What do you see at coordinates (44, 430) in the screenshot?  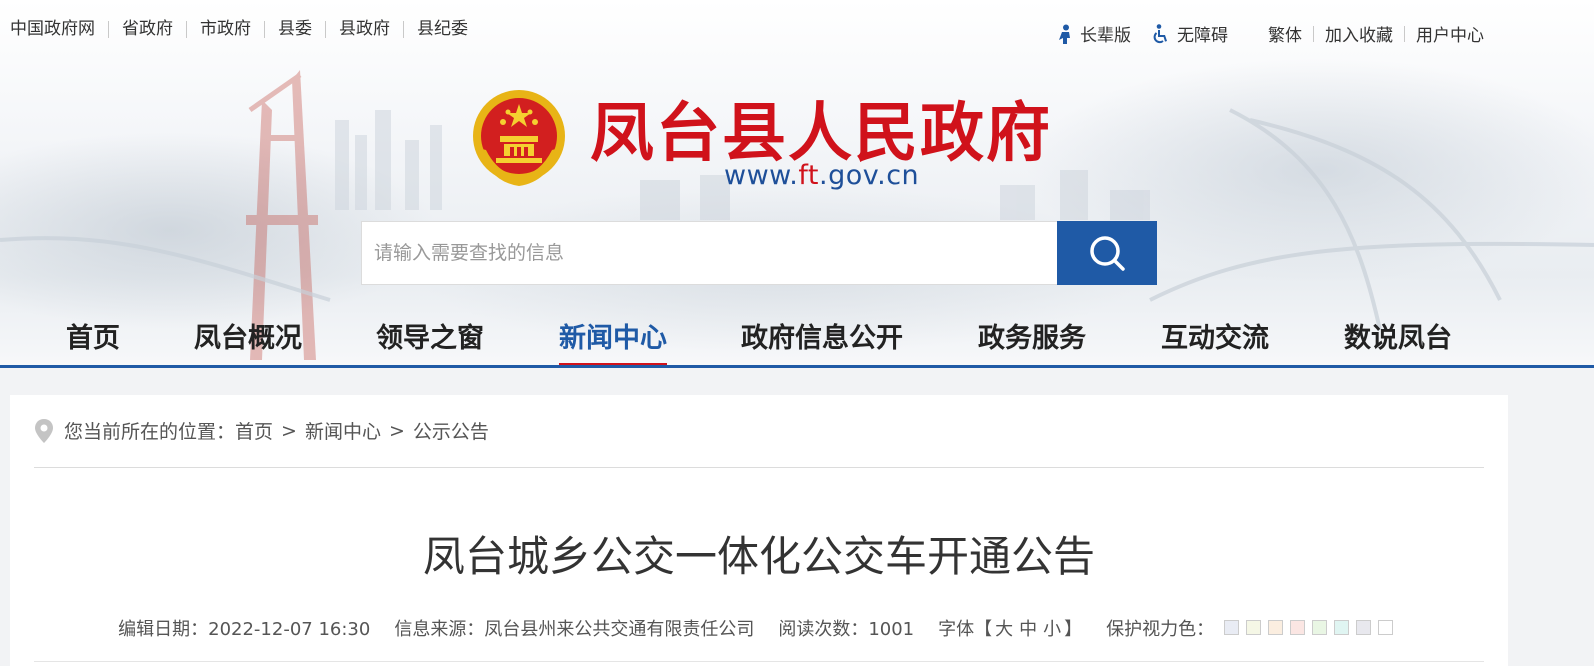 I see `location-pin-icon` at bounding box center [44, 430].